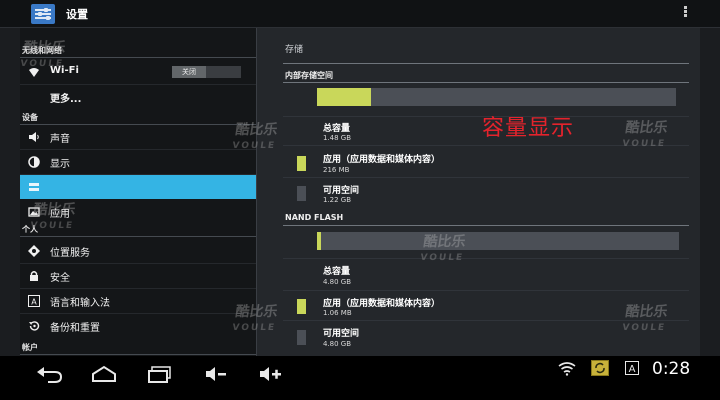 This screenshot has width=720, height=400. I want to click on sync-notification-icon, so click(600, 368).